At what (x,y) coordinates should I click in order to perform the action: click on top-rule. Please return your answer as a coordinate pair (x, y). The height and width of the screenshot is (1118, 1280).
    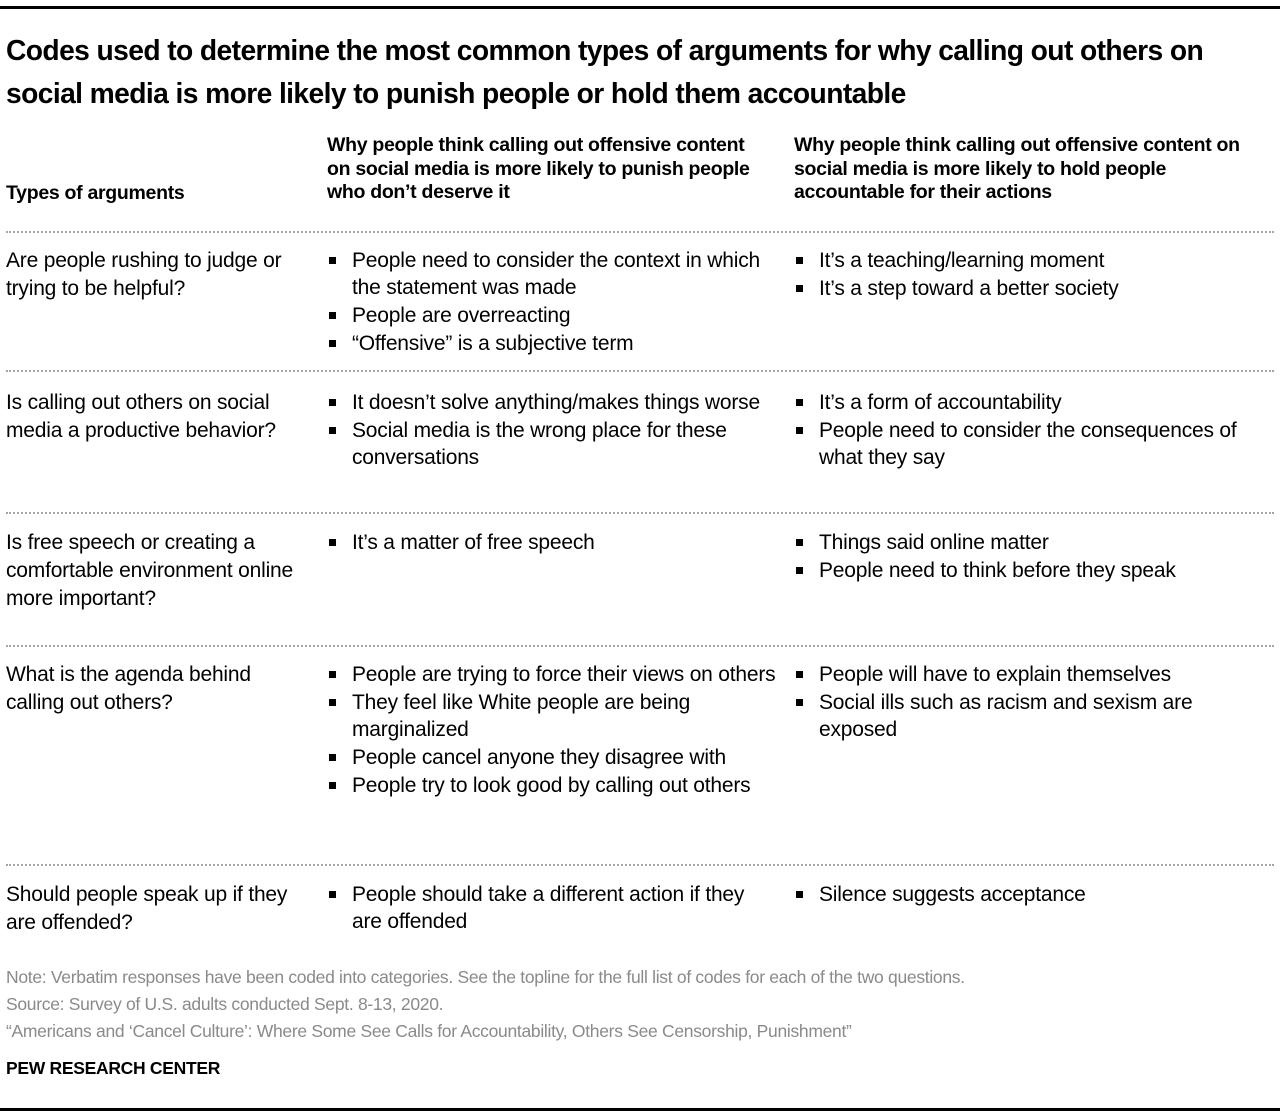
    Looking at the image, I should click on (640, 7).